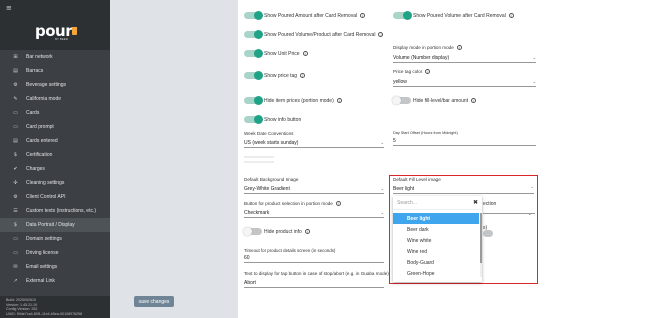 The image size is (670, 318). What do you see at coordinates (271, 142) in the screenshot?
I see `week-date-value: US (week starts sunday)` at bounding box center [271, 142].